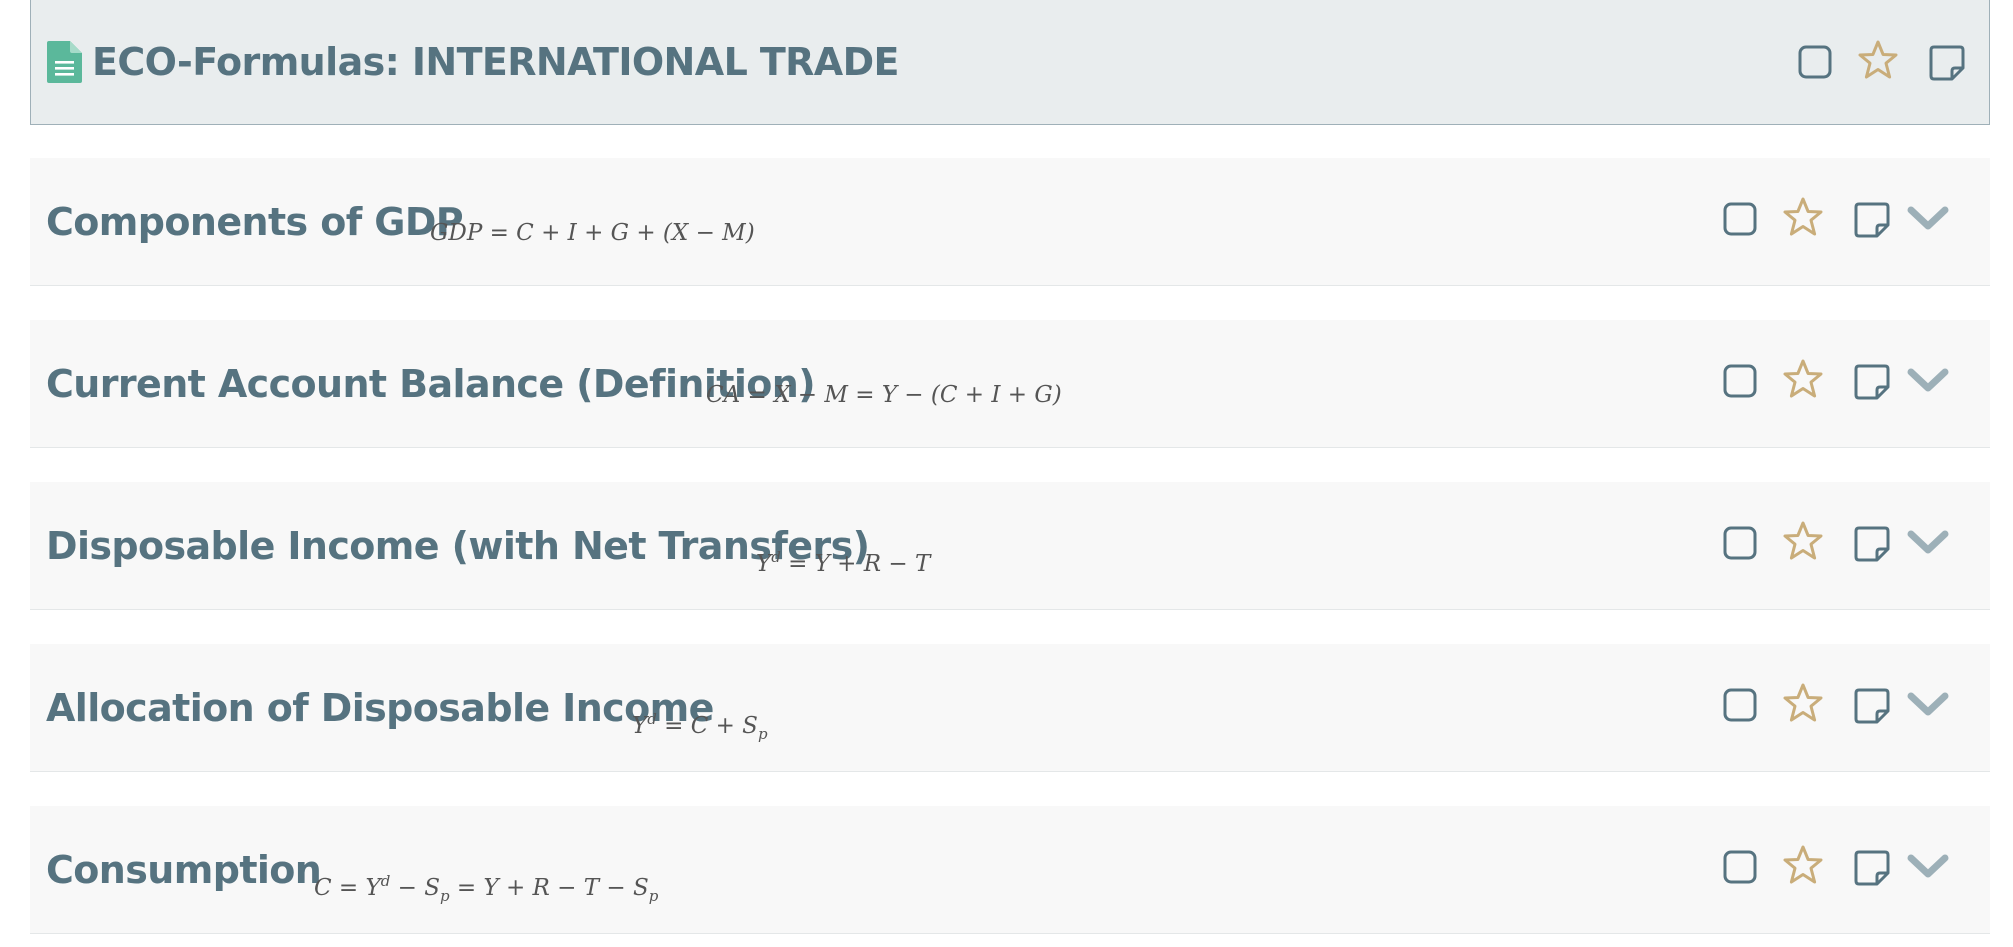  I want to click on header-bar: ECO-Formulas: INTERNATIONAL TRADE, so click(1010, 62).